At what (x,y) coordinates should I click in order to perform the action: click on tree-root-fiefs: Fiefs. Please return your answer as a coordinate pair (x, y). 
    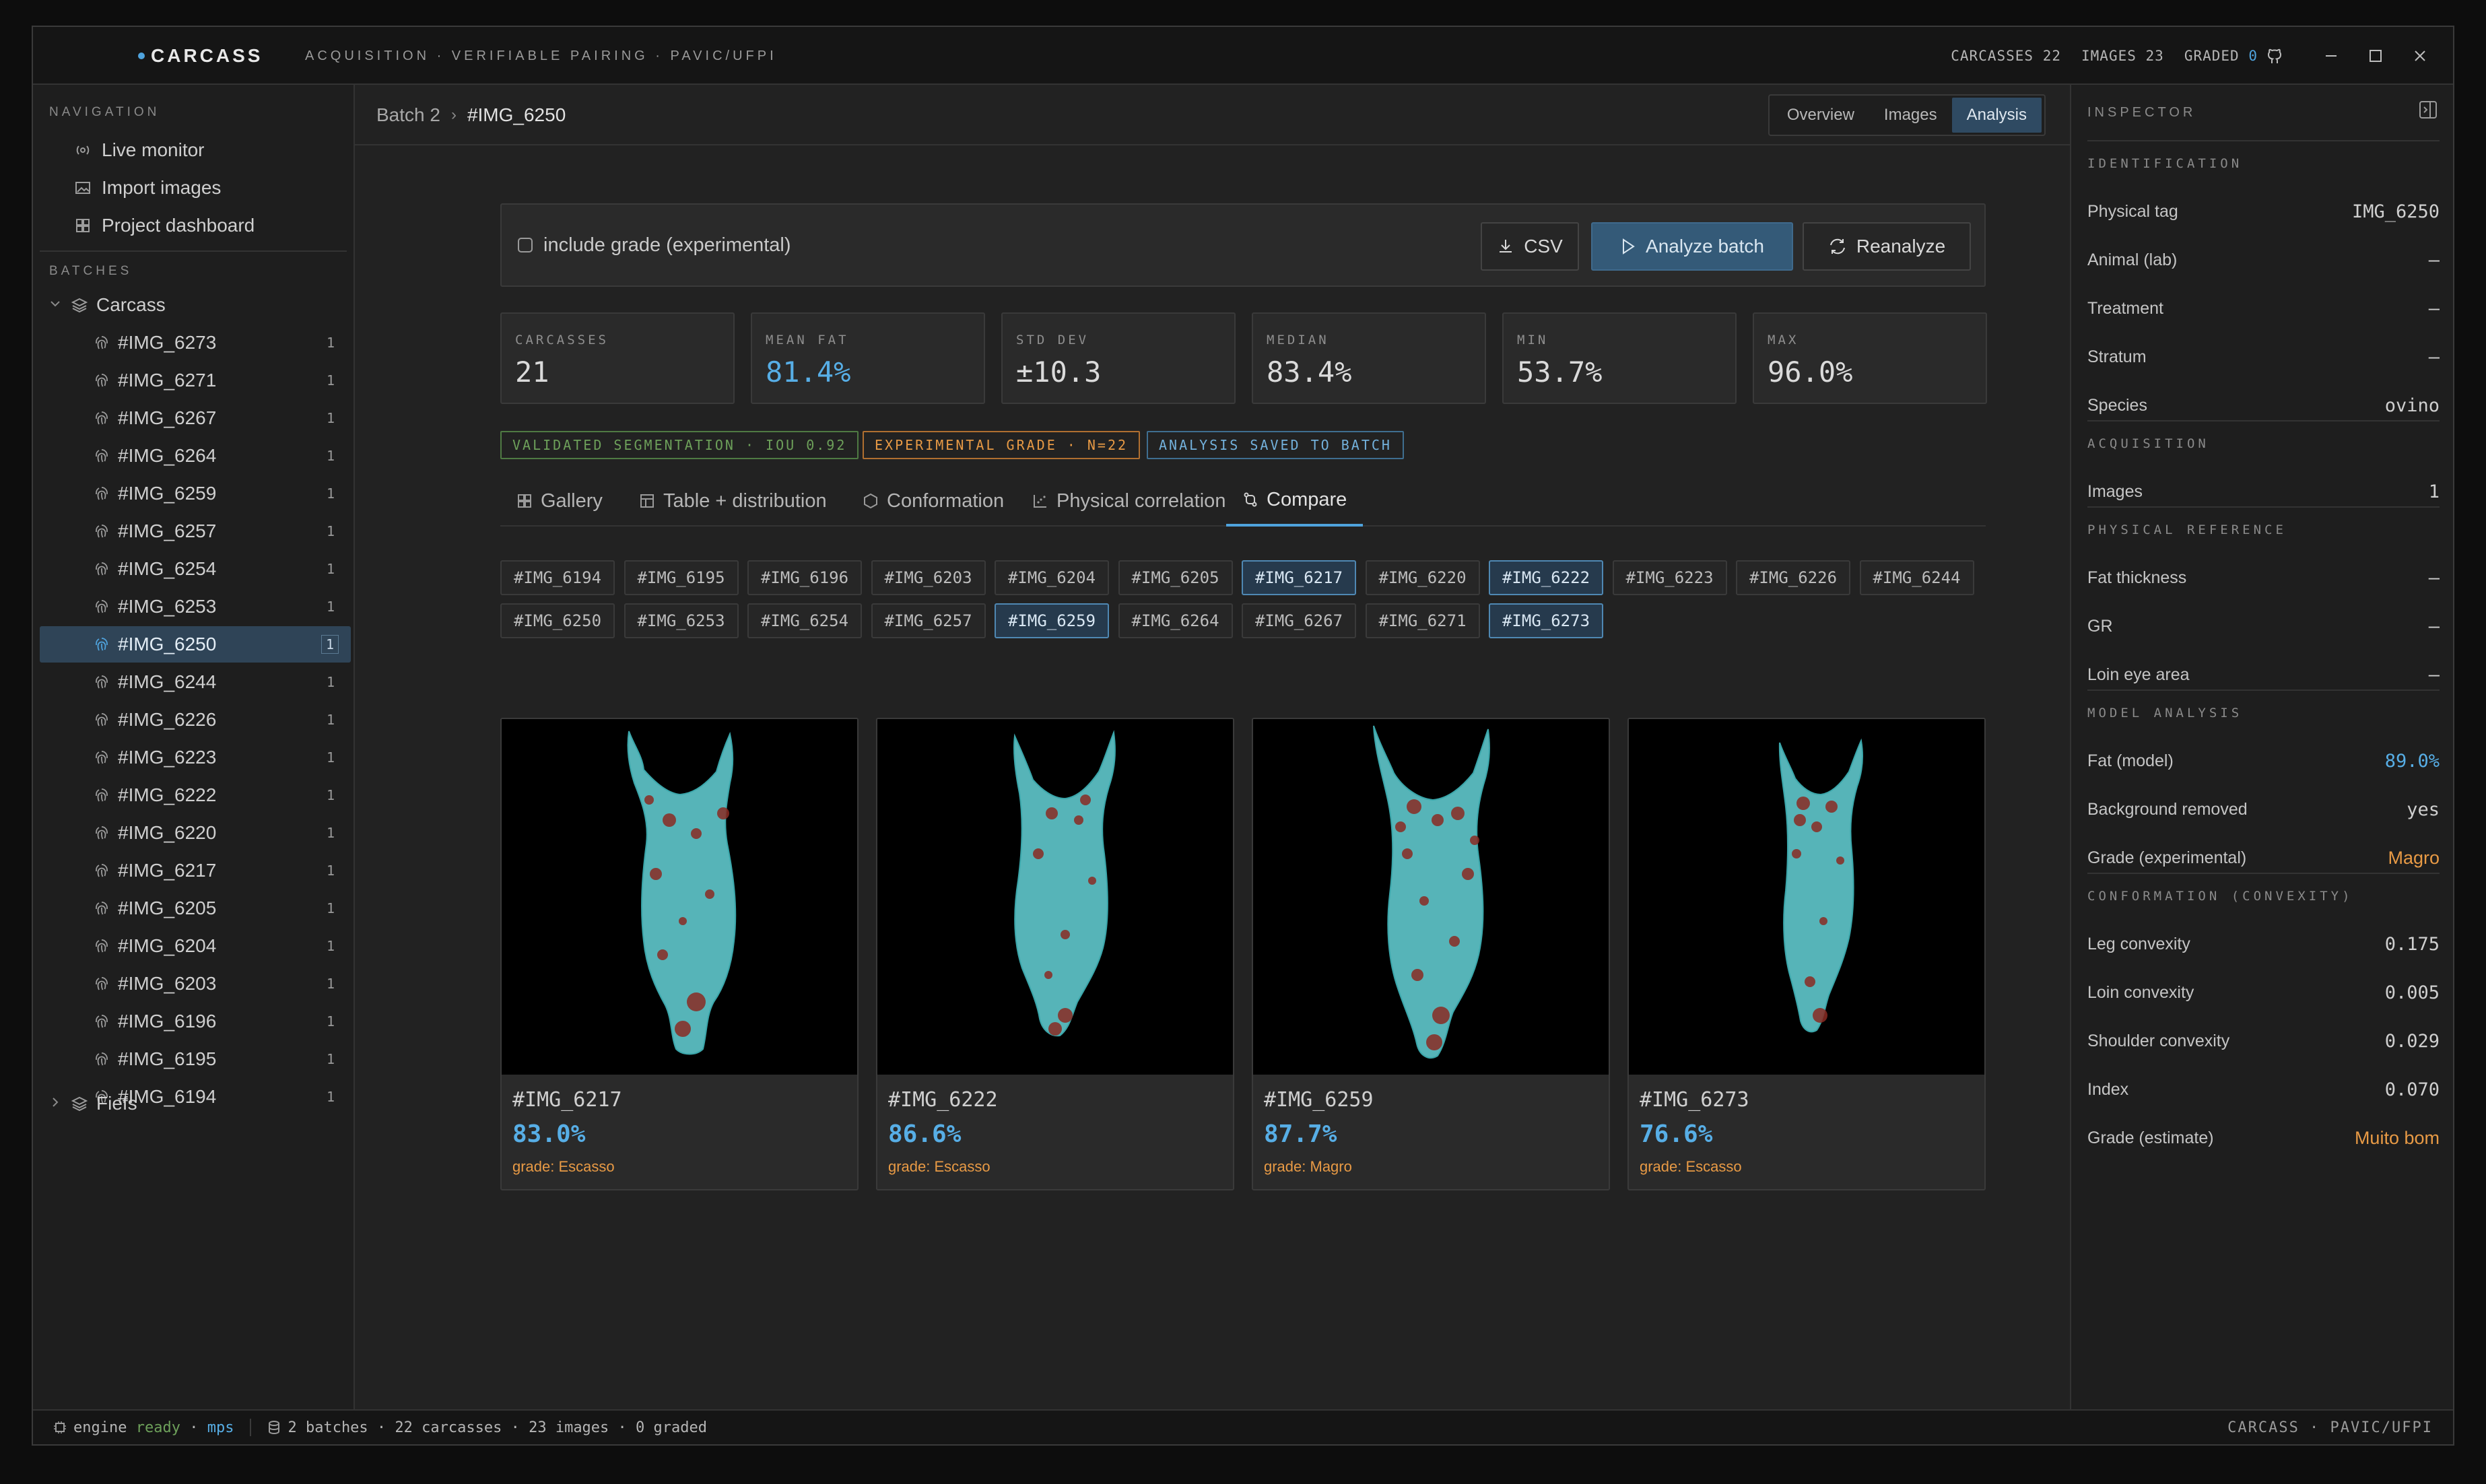
    Looking at the image, I should click on (195, 1103).